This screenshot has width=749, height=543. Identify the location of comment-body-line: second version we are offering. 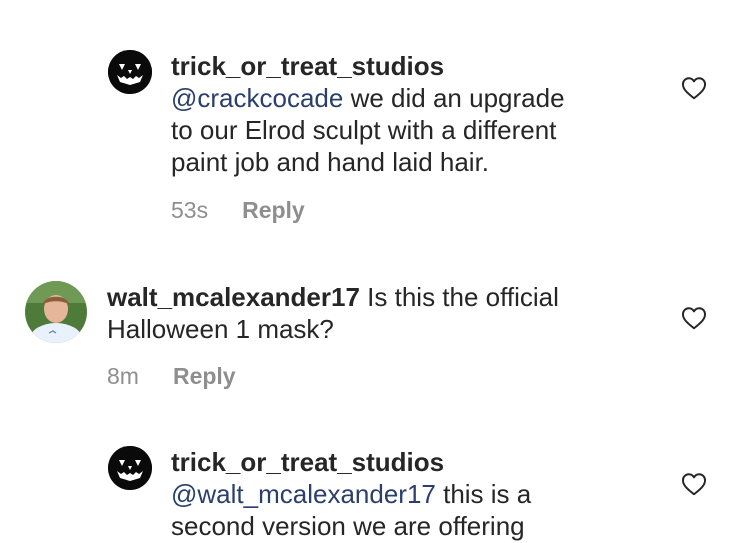
(348, 526).